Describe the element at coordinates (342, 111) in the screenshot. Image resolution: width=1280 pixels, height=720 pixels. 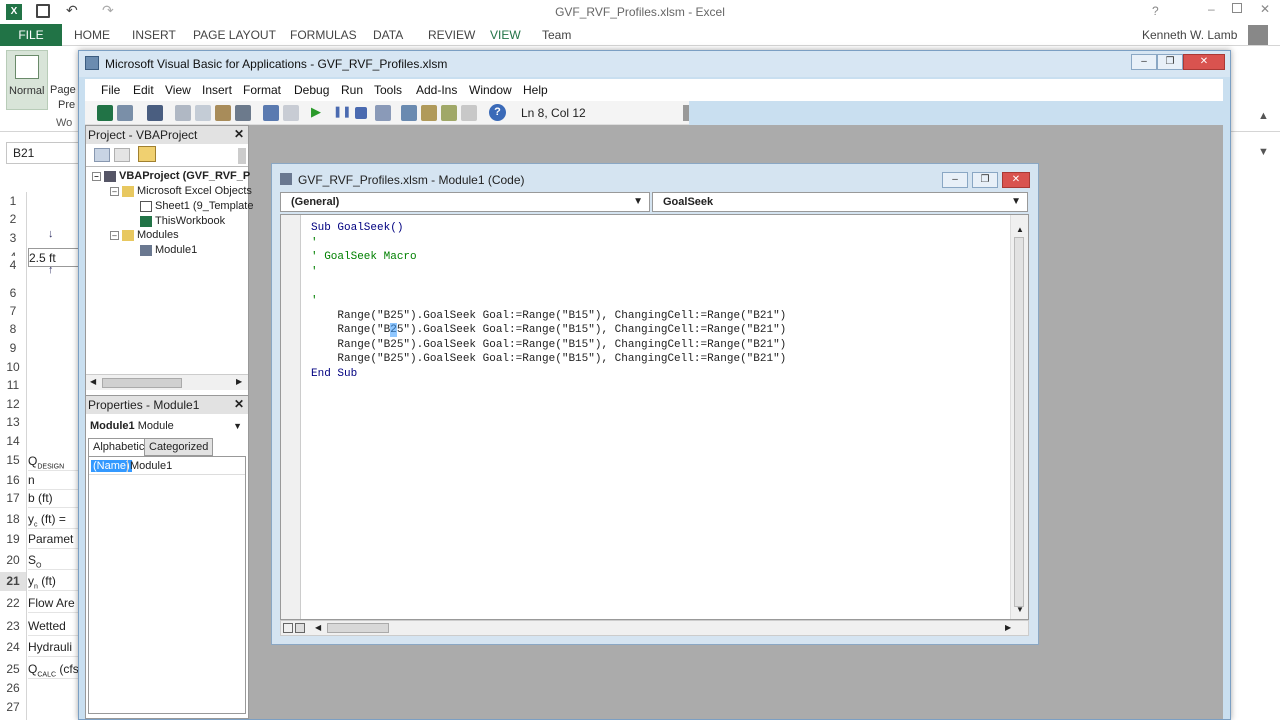
I see `break-icon: ❚❚` at that location.